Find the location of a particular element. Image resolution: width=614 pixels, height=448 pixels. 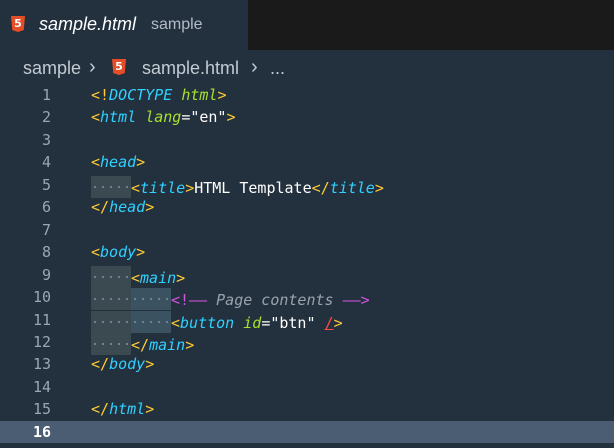

line-number: 15 is located at coordinates (41, 409).